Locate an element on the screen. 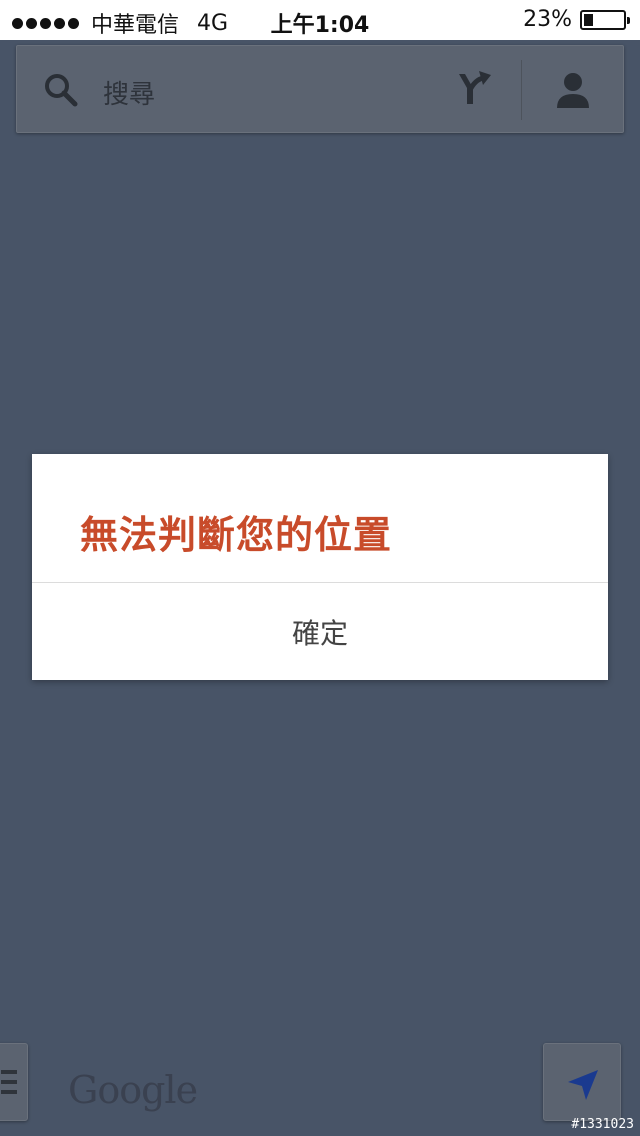 The width and height of the screenshot is (640, 1136). battery-fill is located at coordinates (588, 19).